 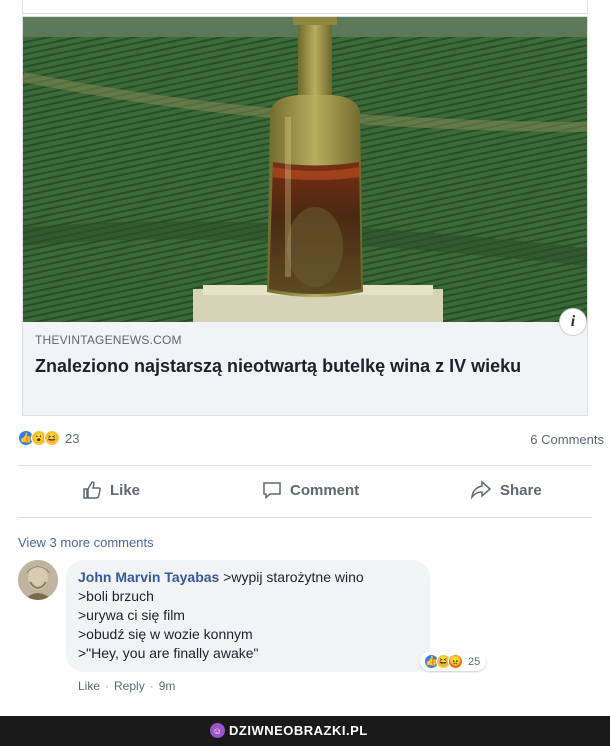 I want to click on like-button: Like, so click(x=111, y=490).